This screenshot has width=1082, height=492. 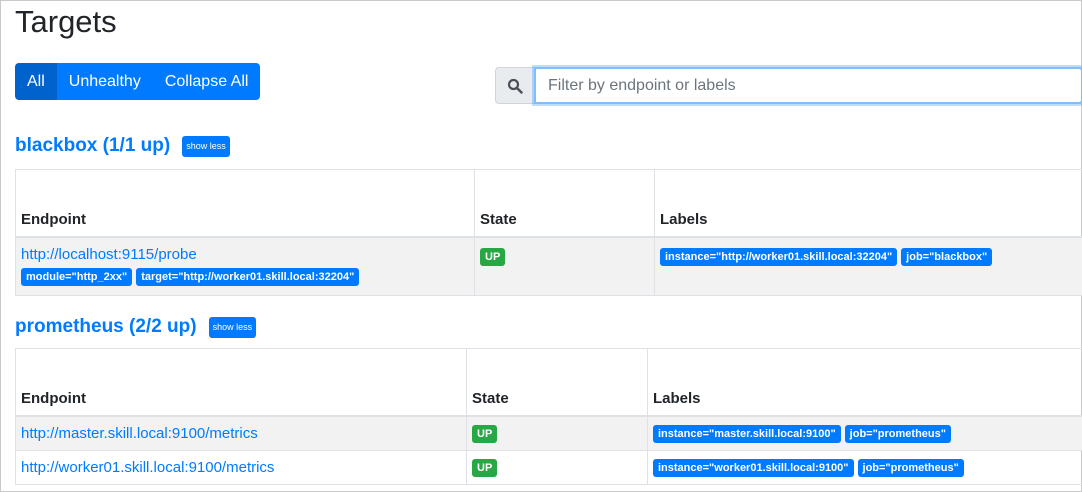 What do you see at coordinates (514, 85) in the screenshot?
I see `search-icon` at bounding box center [514, 85].